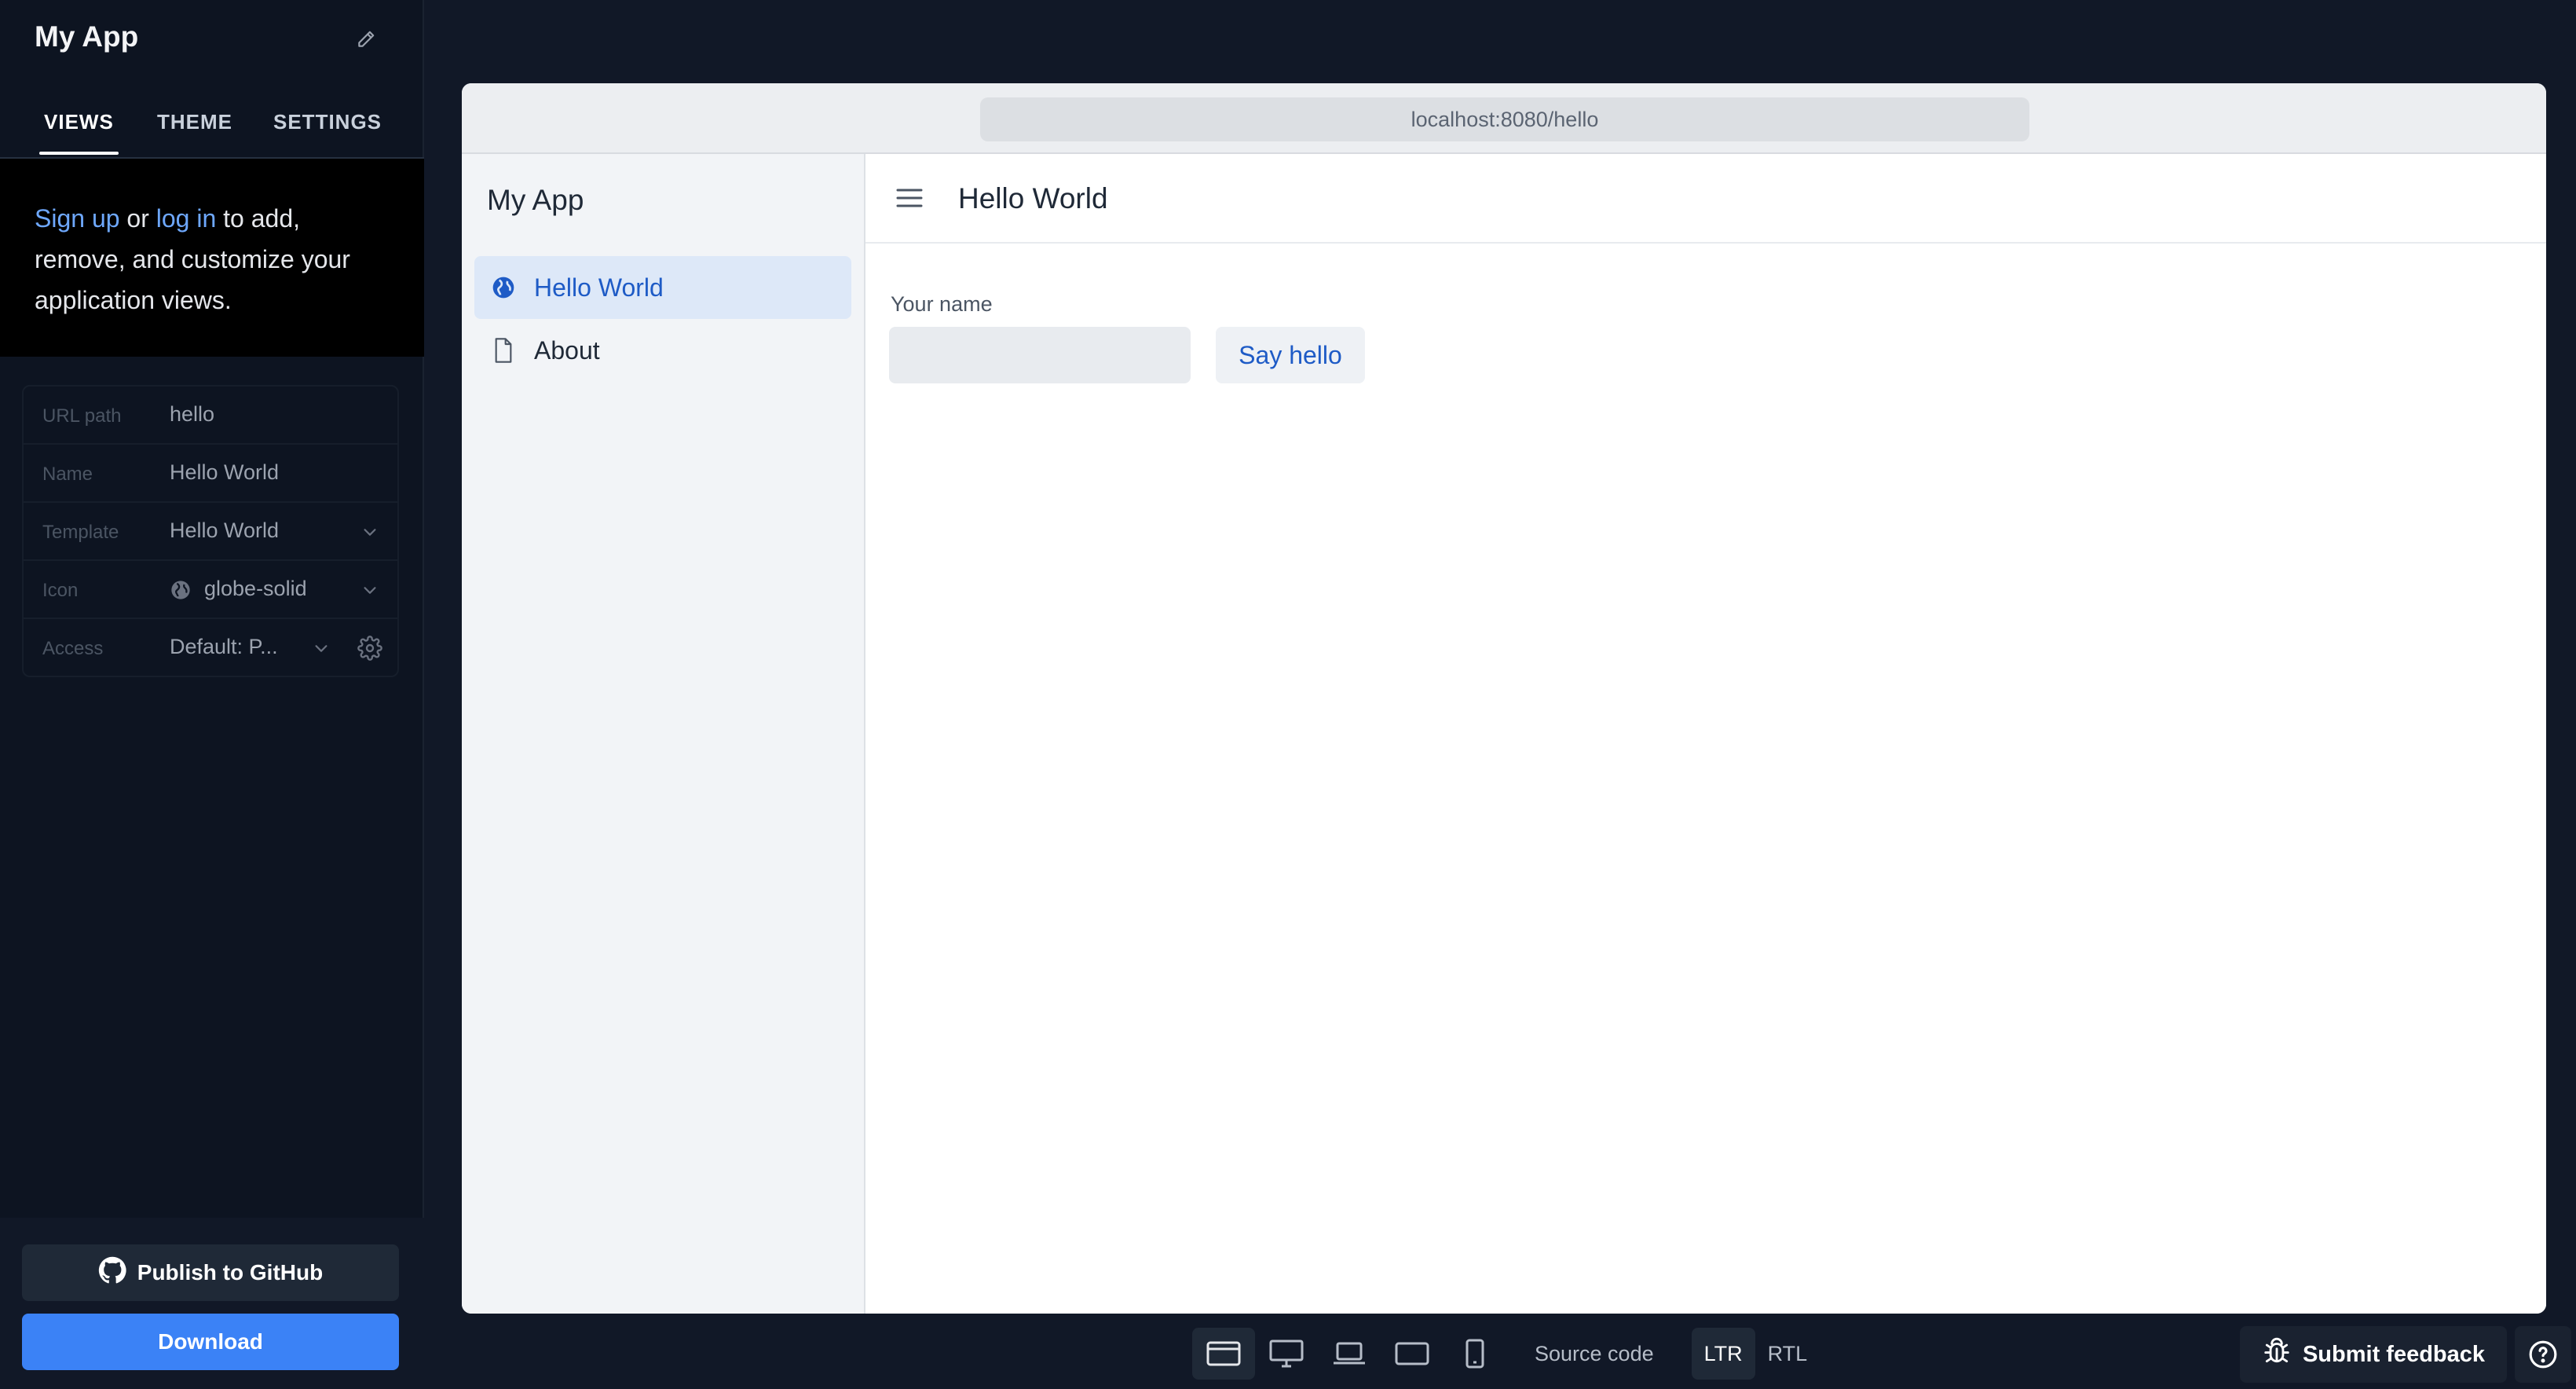 The image size is (2576, 1389). What do you see at coordinates (112, 1273) in the screenshot?
I see `github-icon` at bounding box center [112, 1273].